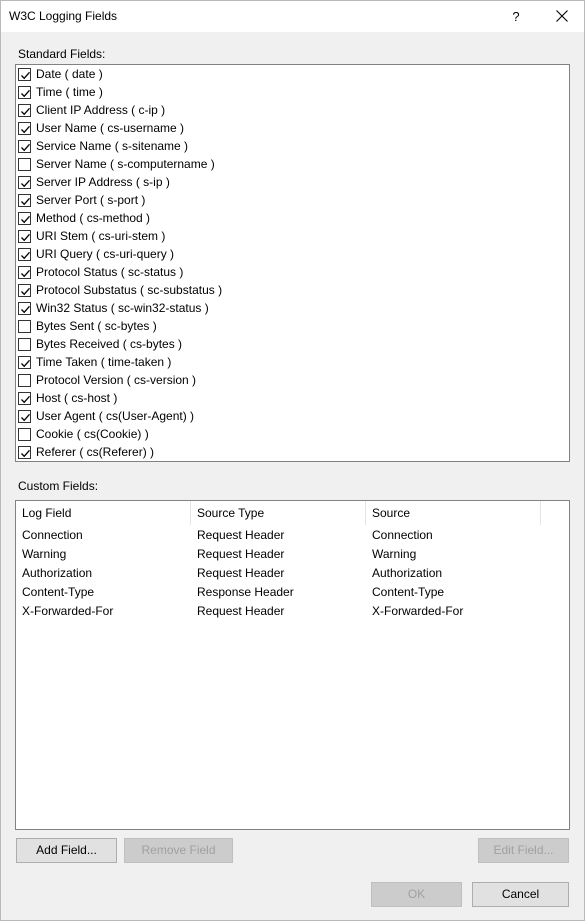  I want to click on standard-field-label: Cookie ( cs(Cookie) ), so click(92, 434).